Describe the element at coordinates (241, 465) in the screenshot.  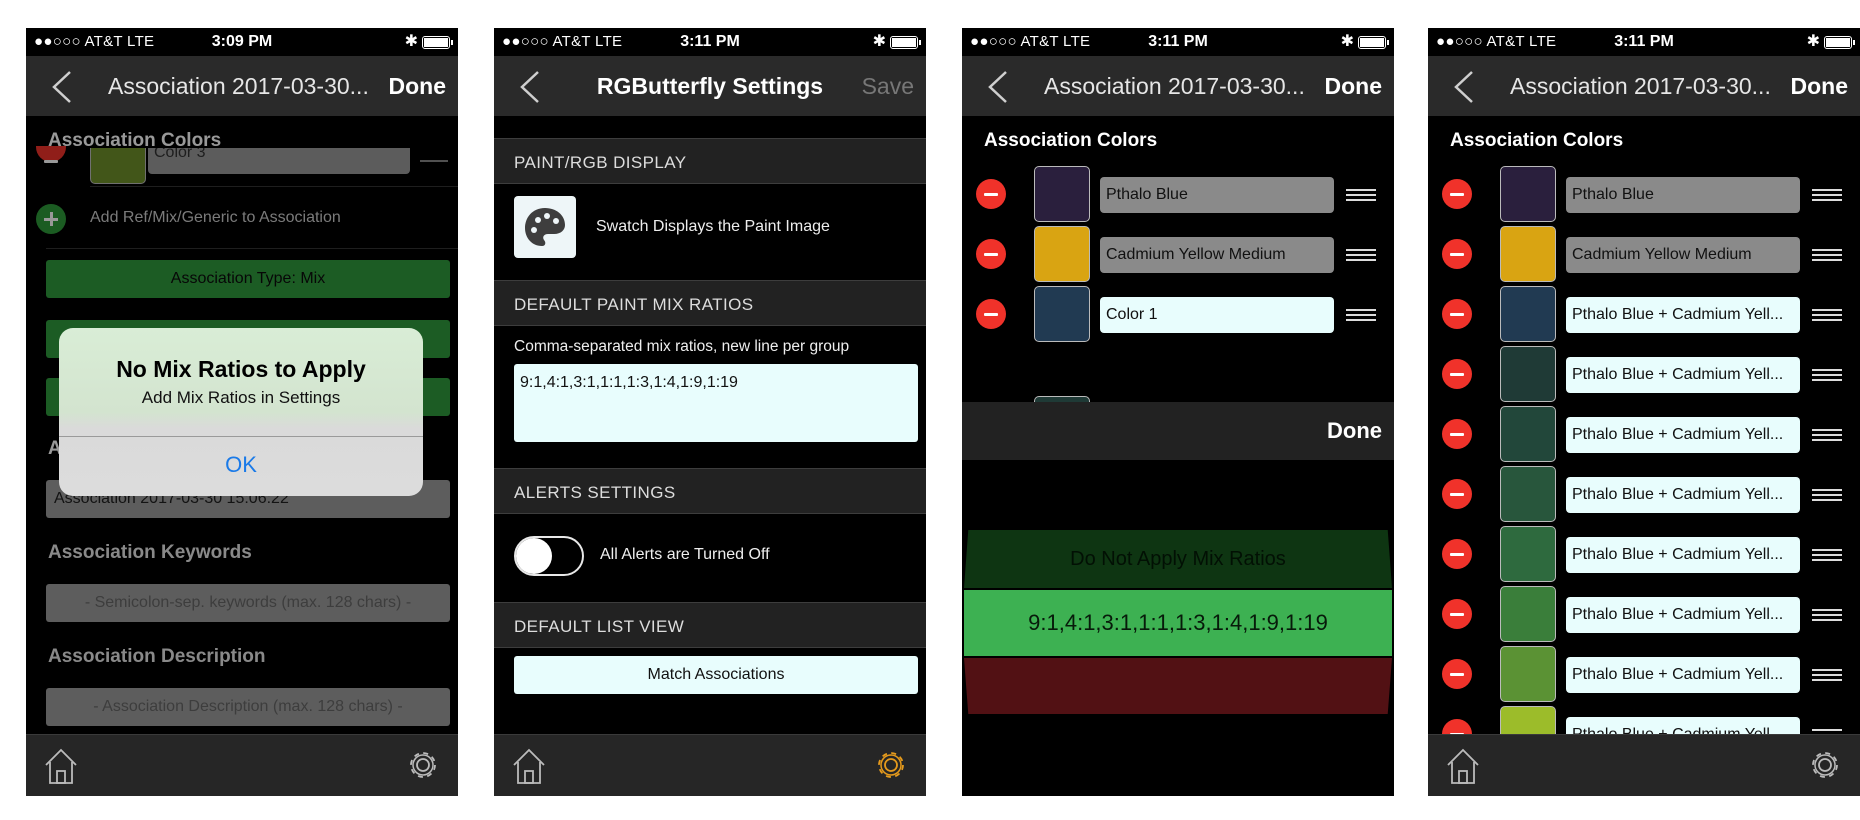
I see `alert-ok-button: OK` at that location.